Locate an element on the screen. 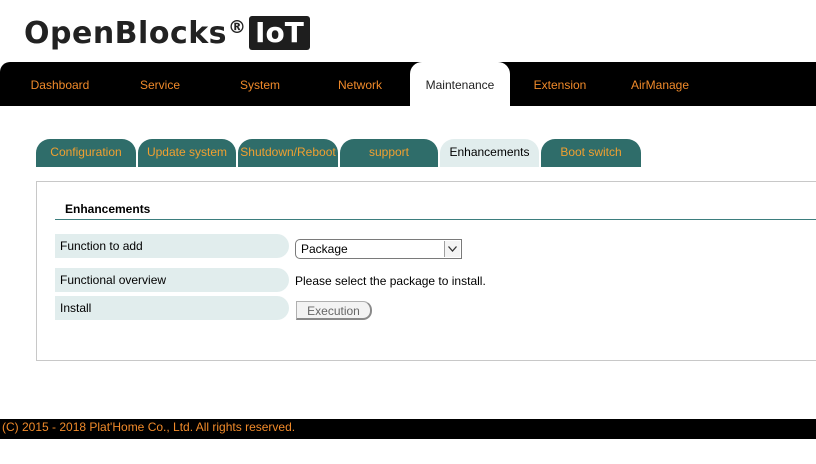 Image resolution: width=816 pixels, height=464 pixels. function-to-add-label: Function to add is located at coordinates (172, 246).